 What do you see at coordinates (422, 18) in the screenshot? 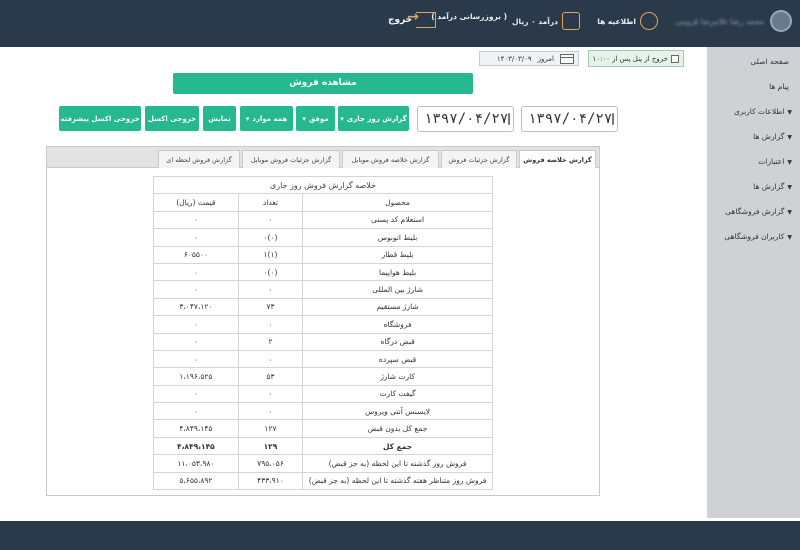
I see `logout-icon` at bounding box center [422, 18].